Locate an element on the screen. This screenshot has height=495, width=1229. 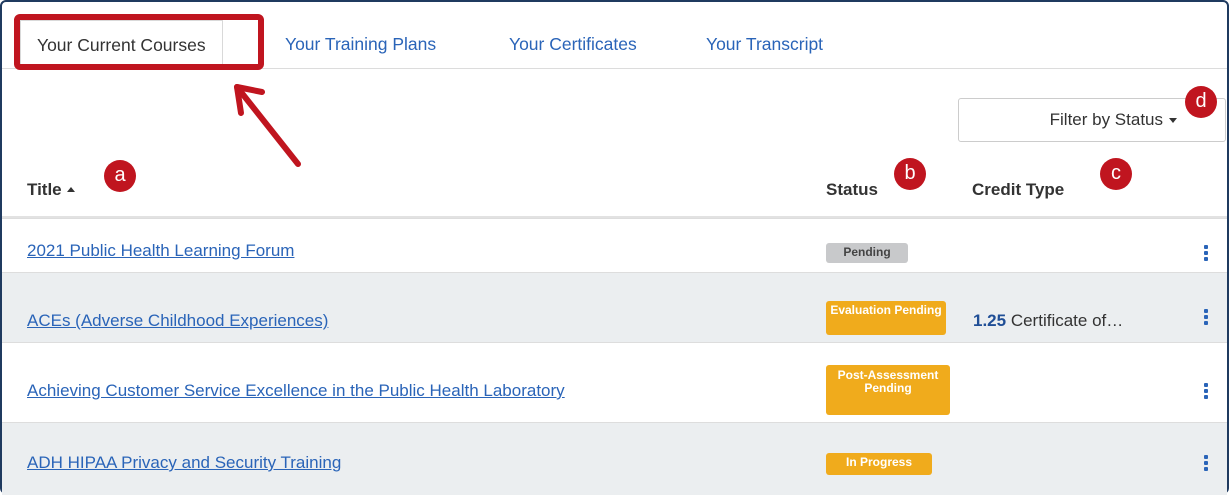
column-header-title-label: Title is located at coordinates (44, 189).